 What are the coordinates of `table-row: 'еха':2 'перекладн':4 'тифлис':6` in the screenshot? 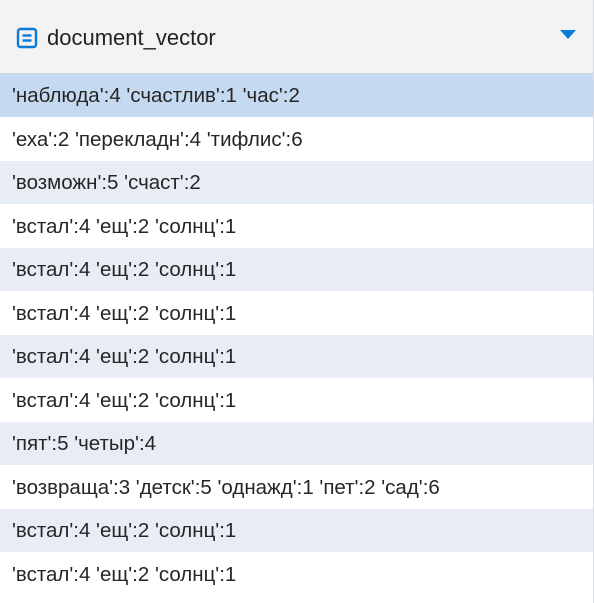 It's located at (296, 139).